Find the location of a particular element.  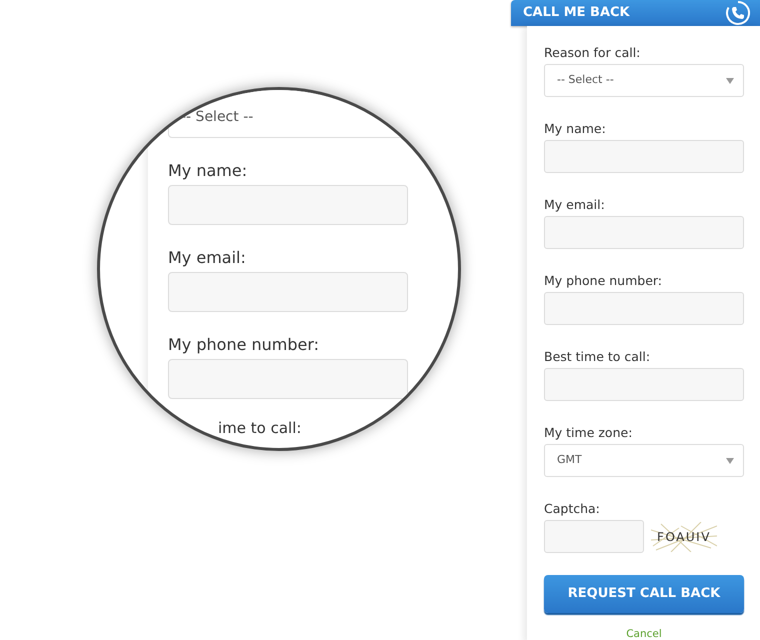

panel-title: CALL ME BACK is located at coordinates (576, 13).